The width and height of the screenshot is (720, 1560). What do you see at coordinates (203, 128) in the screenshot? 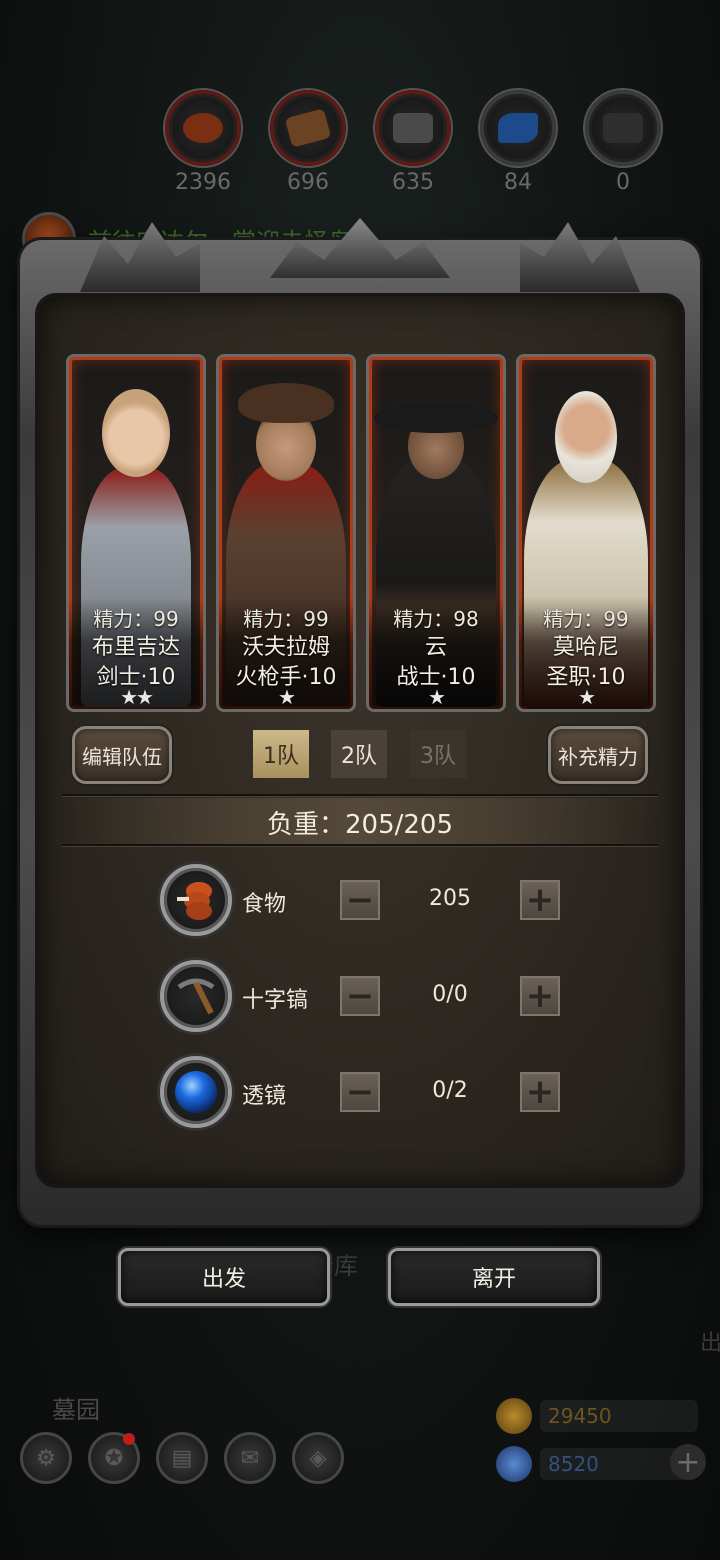
I see `meat-icon` at bounding box center [203, 128].